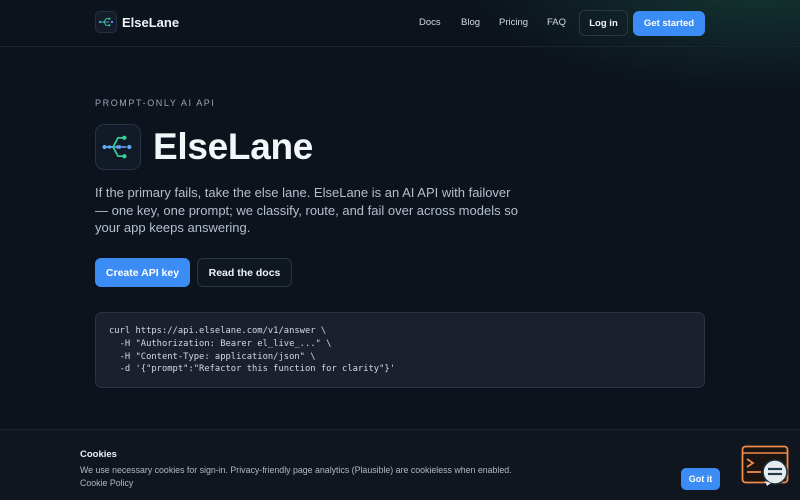 This screenshot has width=800, height=500. I want to click on get-started-button: Get started, so click(669, 23).